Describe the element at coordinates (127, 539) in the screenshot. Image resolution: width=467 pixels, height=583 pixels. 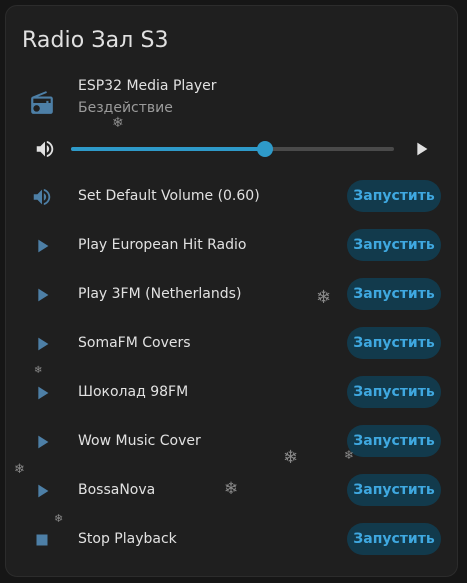
I see `script-label: Stop Playback` at that location.